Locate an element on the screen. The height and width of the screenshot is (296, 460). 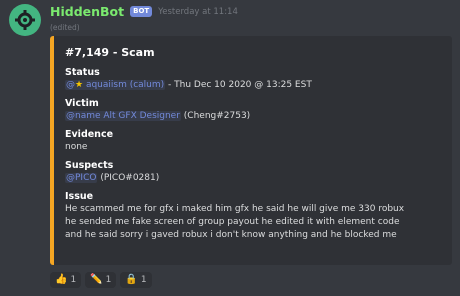
reaction-pencil: ✏️ 1 is located at coordinates (101, 280).